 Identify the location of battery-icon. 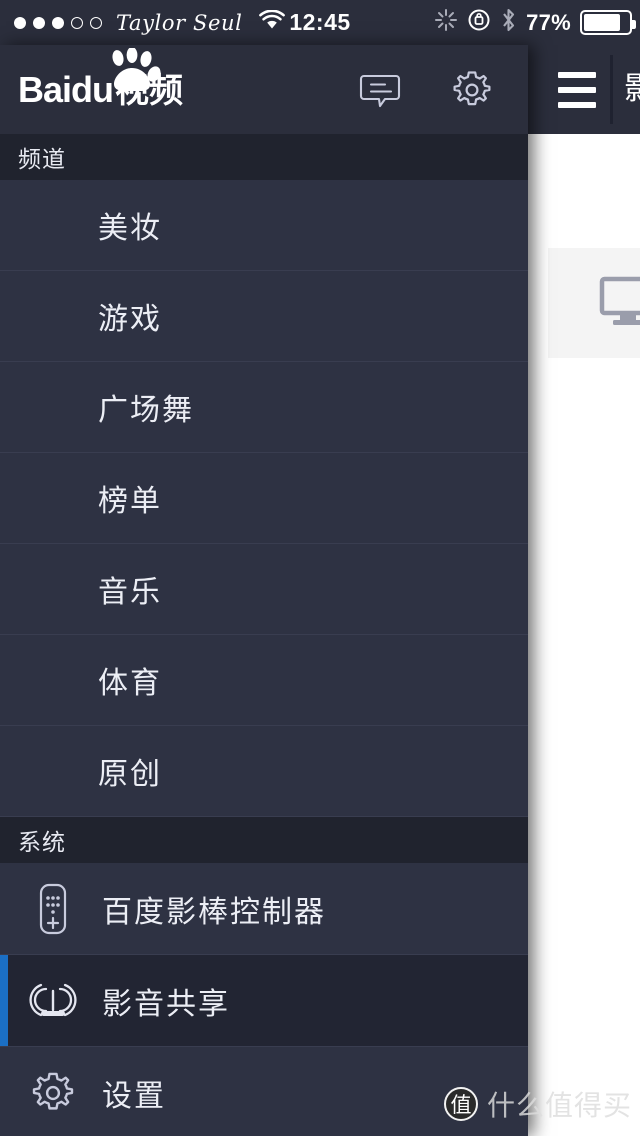
(608, 22).